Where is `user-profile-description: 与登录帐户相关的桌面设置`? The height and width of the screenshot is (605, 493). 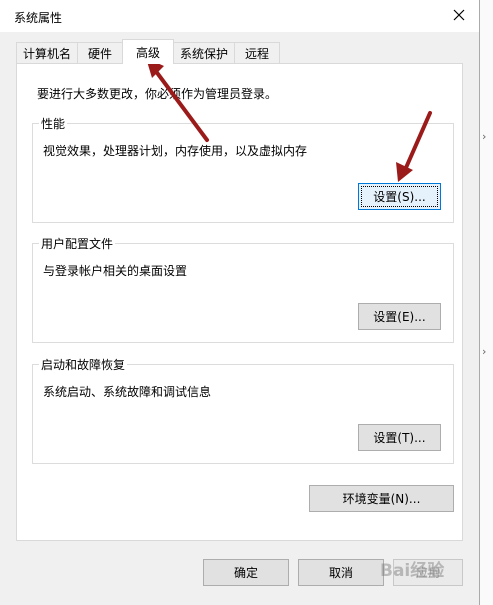
user-profile-description: 与登录帐户相关的桌面设置 is located at coordinates (115, 271).